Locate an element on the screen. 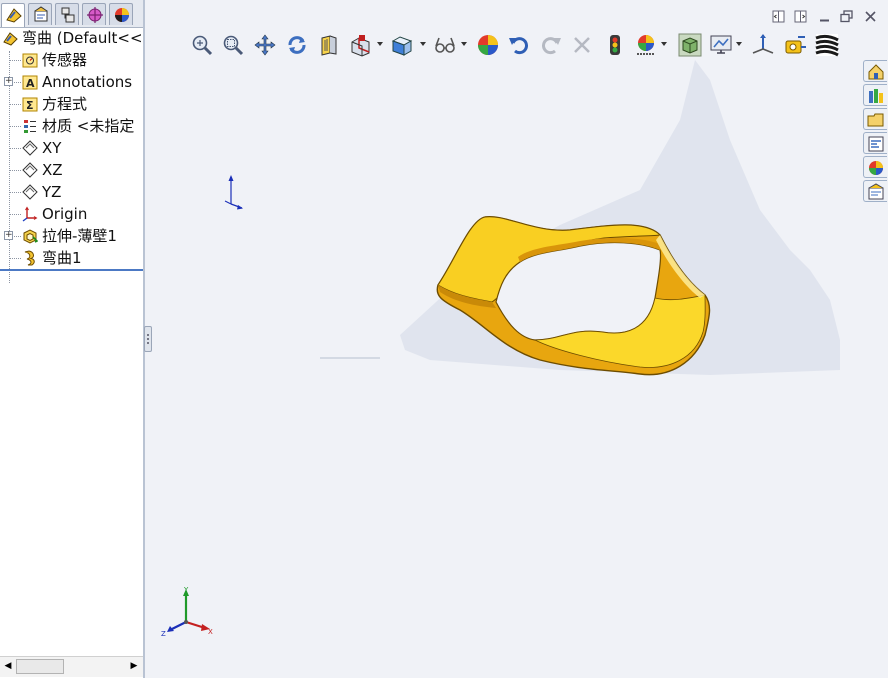  tree-item-label: 弯曲1 is located at coordinates (62, 258).